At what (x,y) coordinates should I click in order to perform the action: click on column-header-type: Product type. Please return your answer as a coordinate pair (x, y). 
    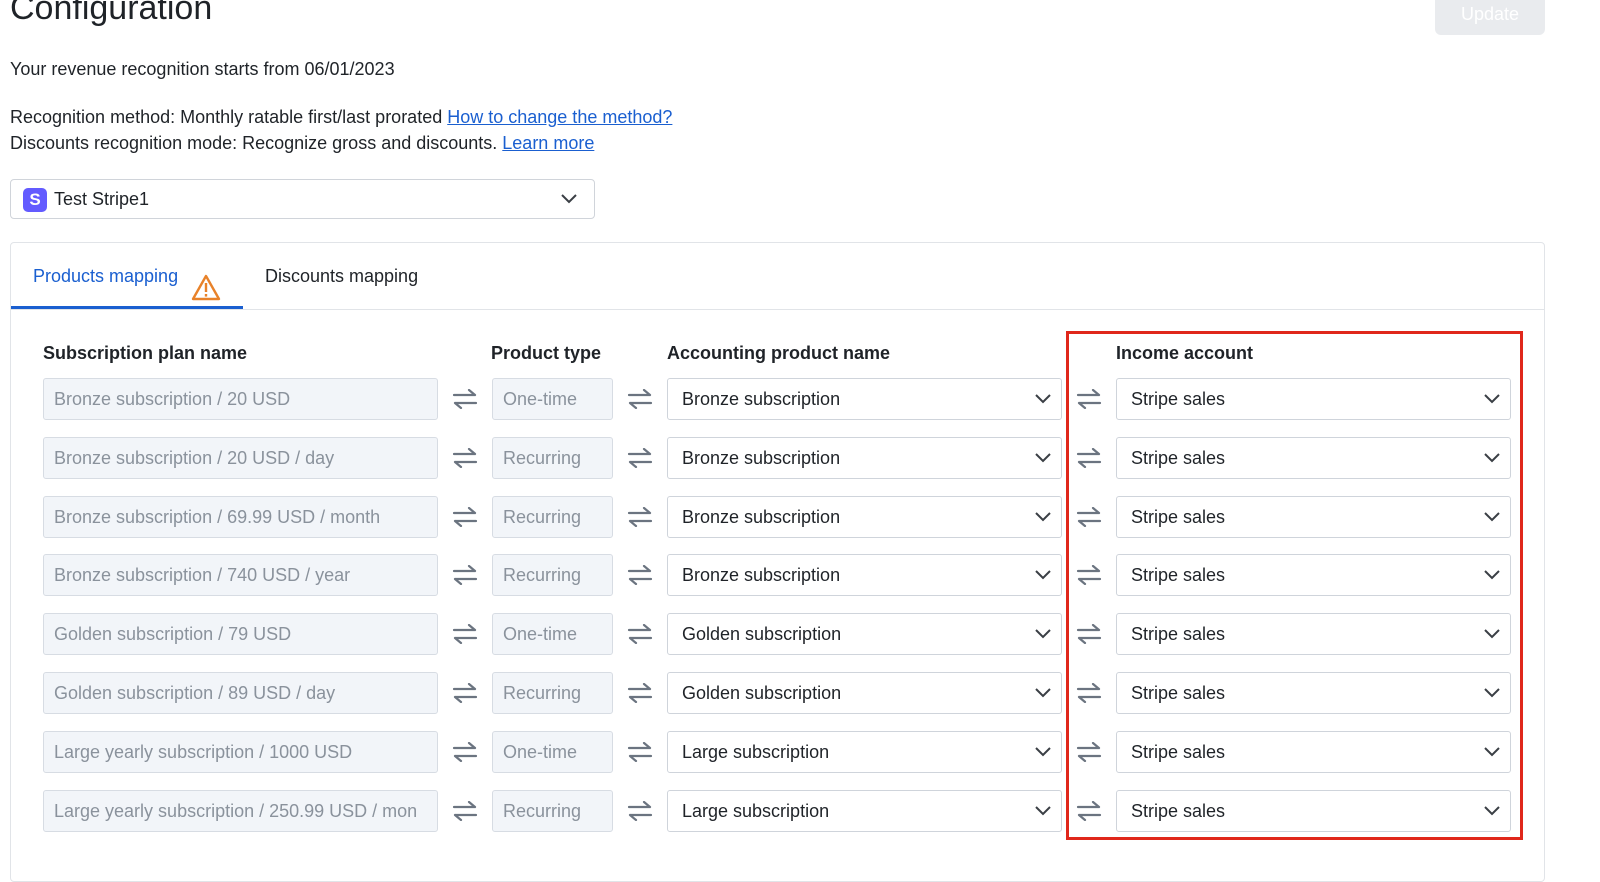
    Looking at the image, I should click on (546, 353).